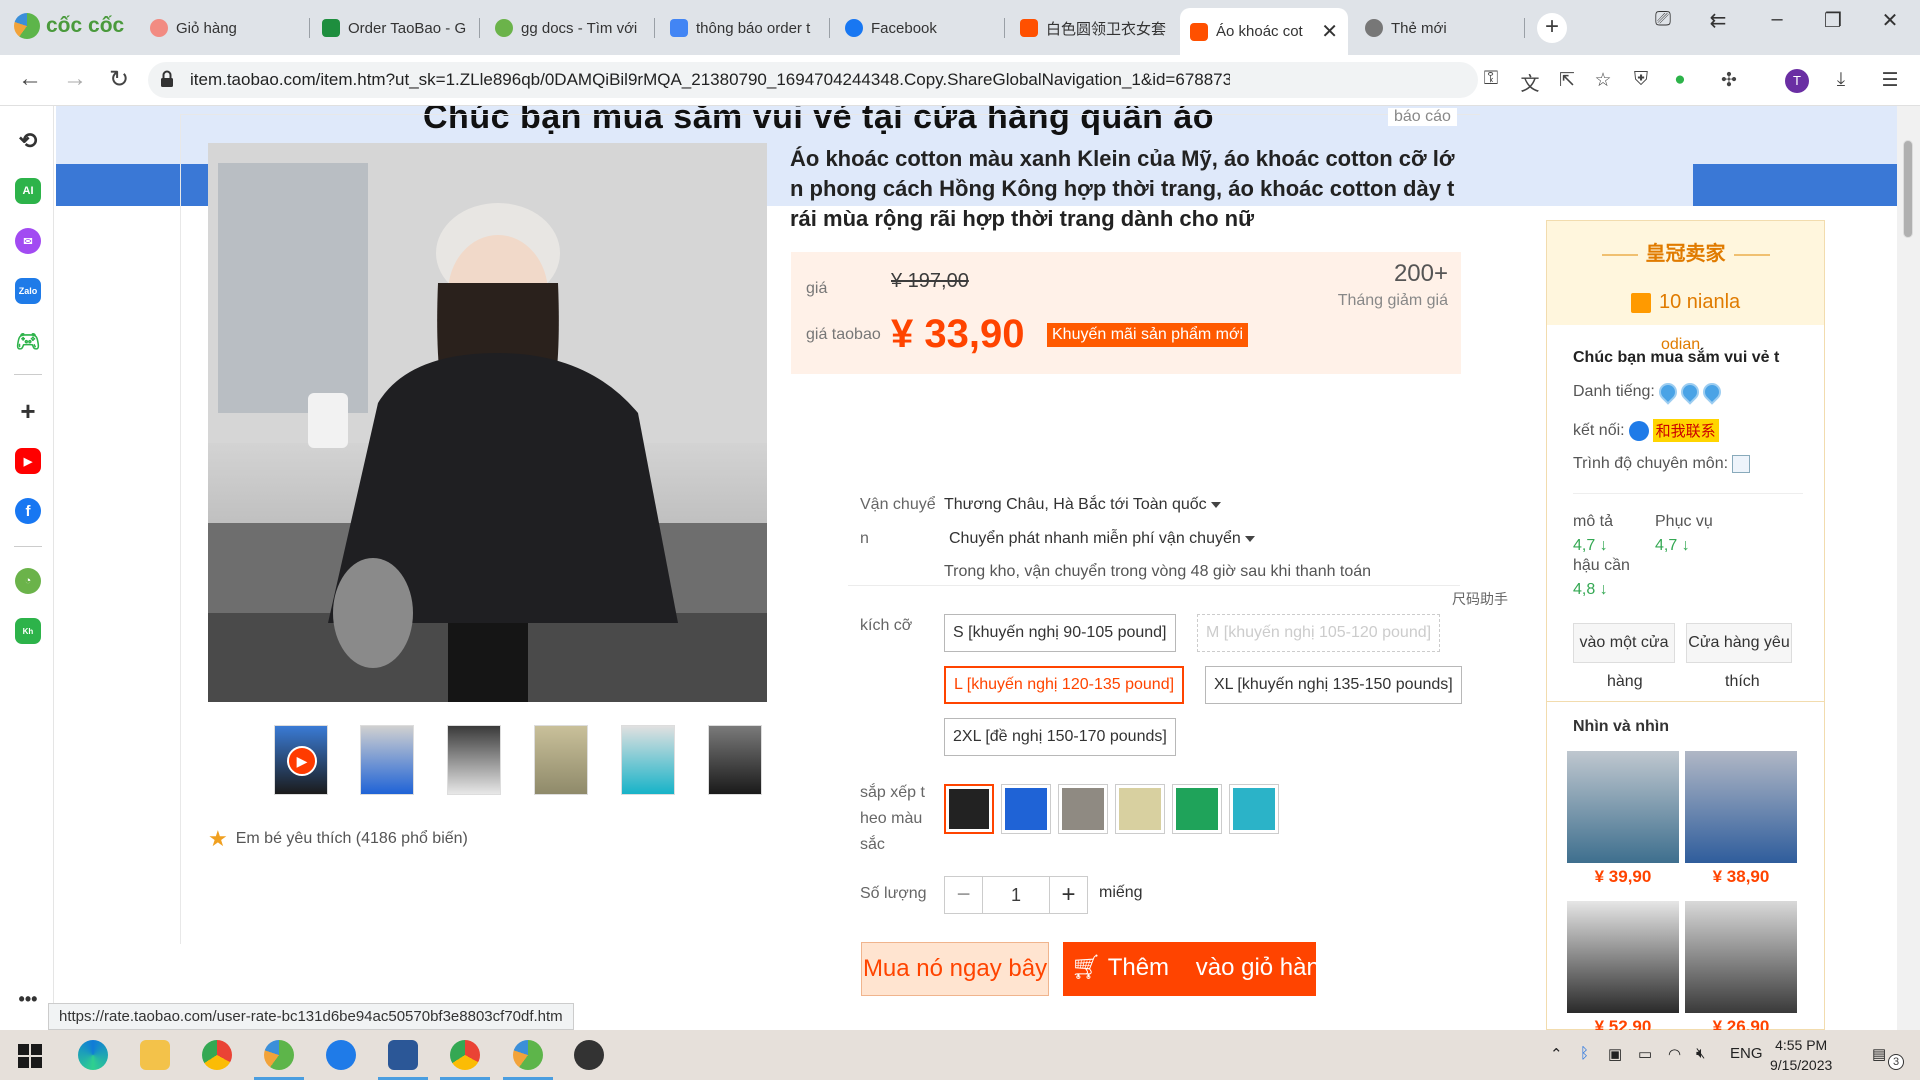 This screenshot has height=1080, width=1920. I want to click on zalo-icon: Zalo, so click(28, 291).